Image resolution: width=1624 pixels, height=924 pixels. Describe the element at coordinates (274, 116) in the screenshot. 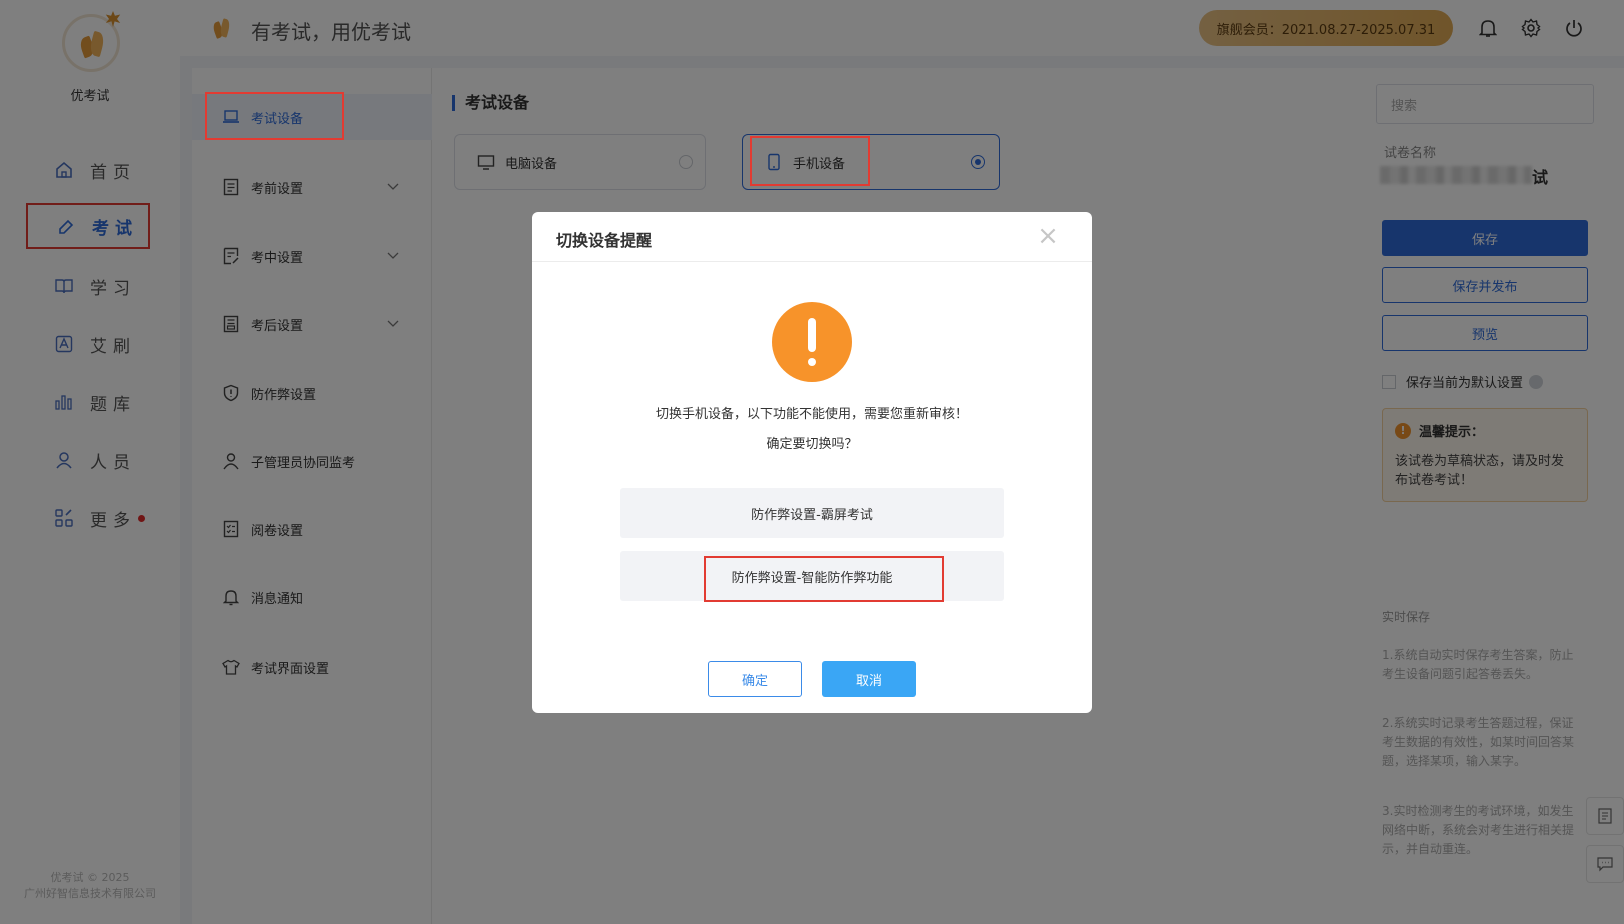

I see `highlight-exam-device` at that location.